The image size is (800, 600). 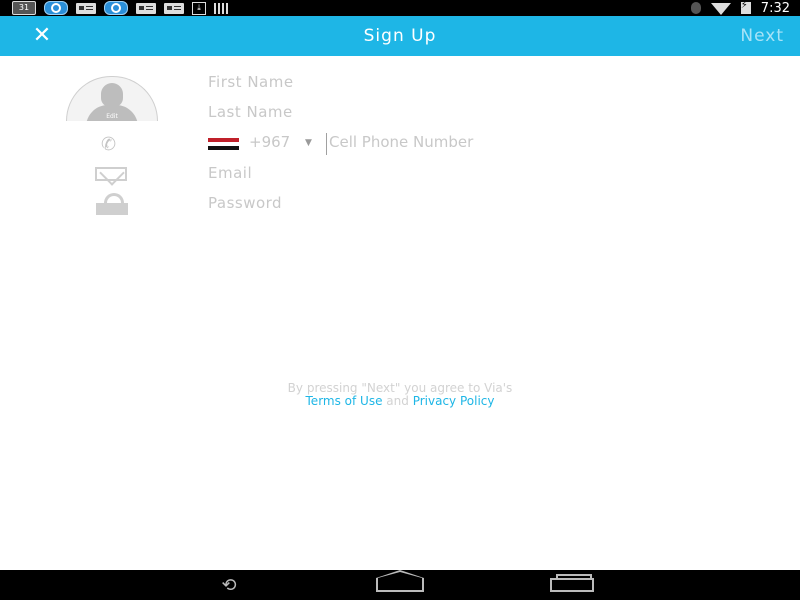 I want to click on status-bar-system: 7:32, so click(x=740, y=8).